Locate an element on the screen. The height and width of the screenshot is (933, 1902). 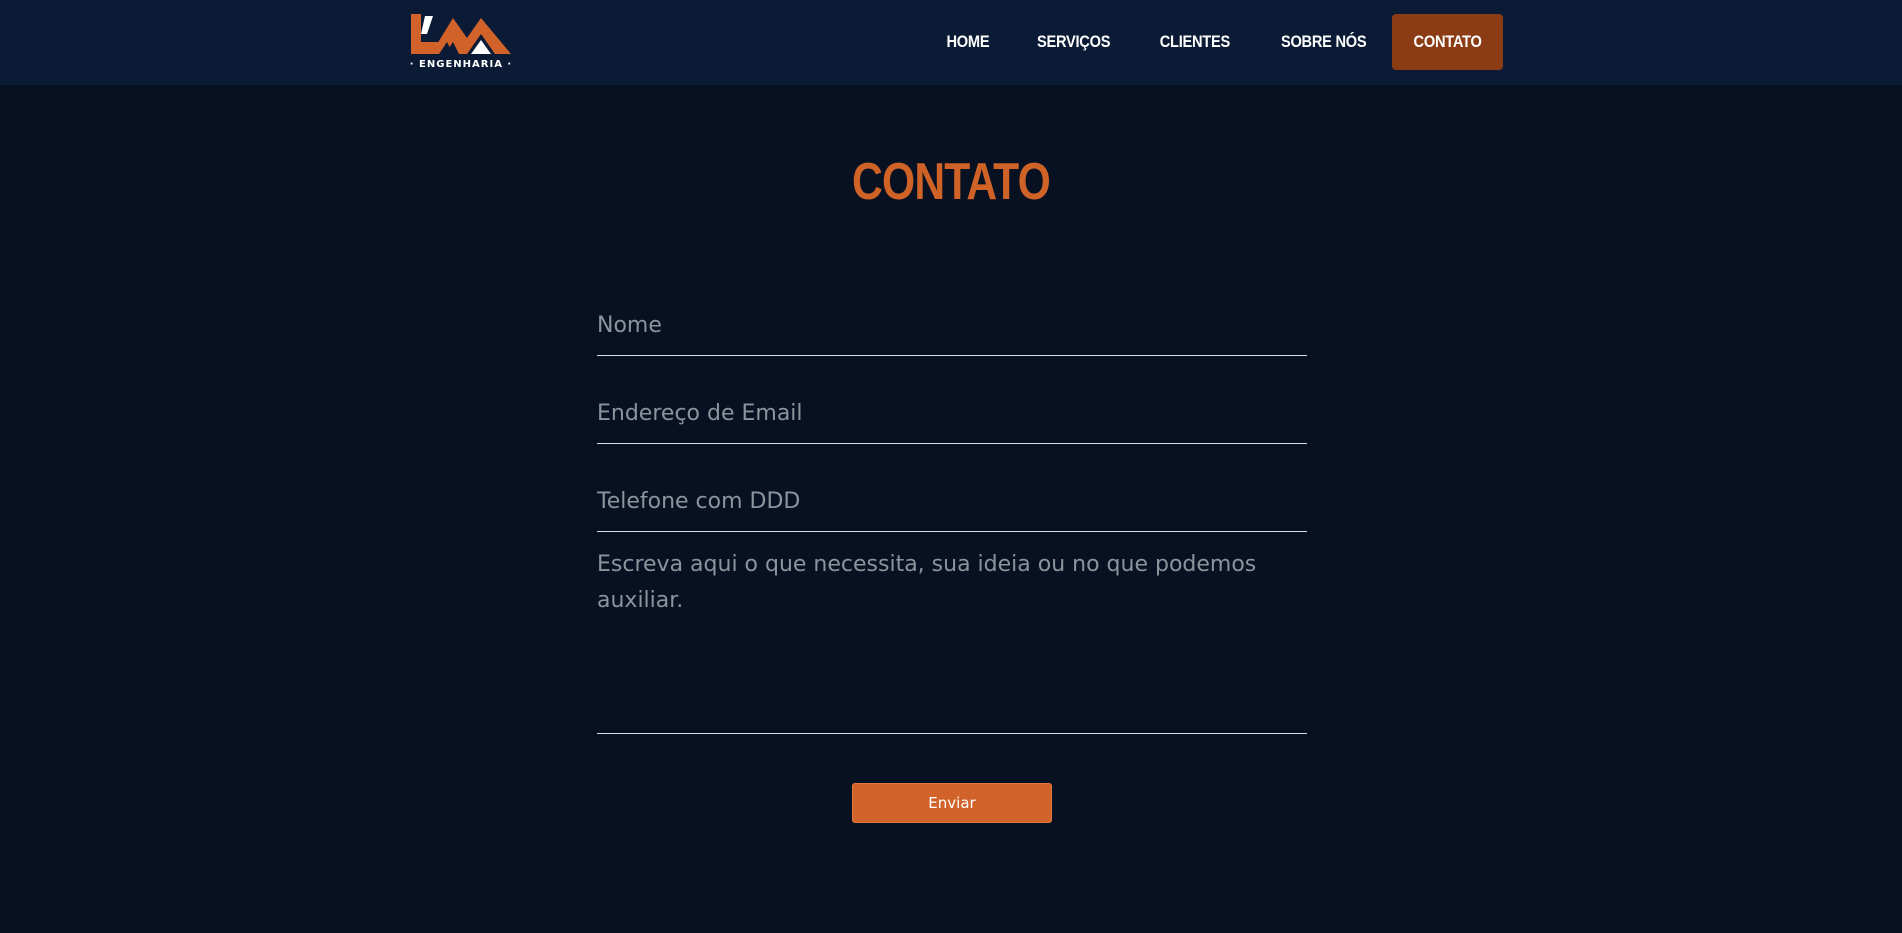
page-title: CONTATO is located at coordinates (951, 182).